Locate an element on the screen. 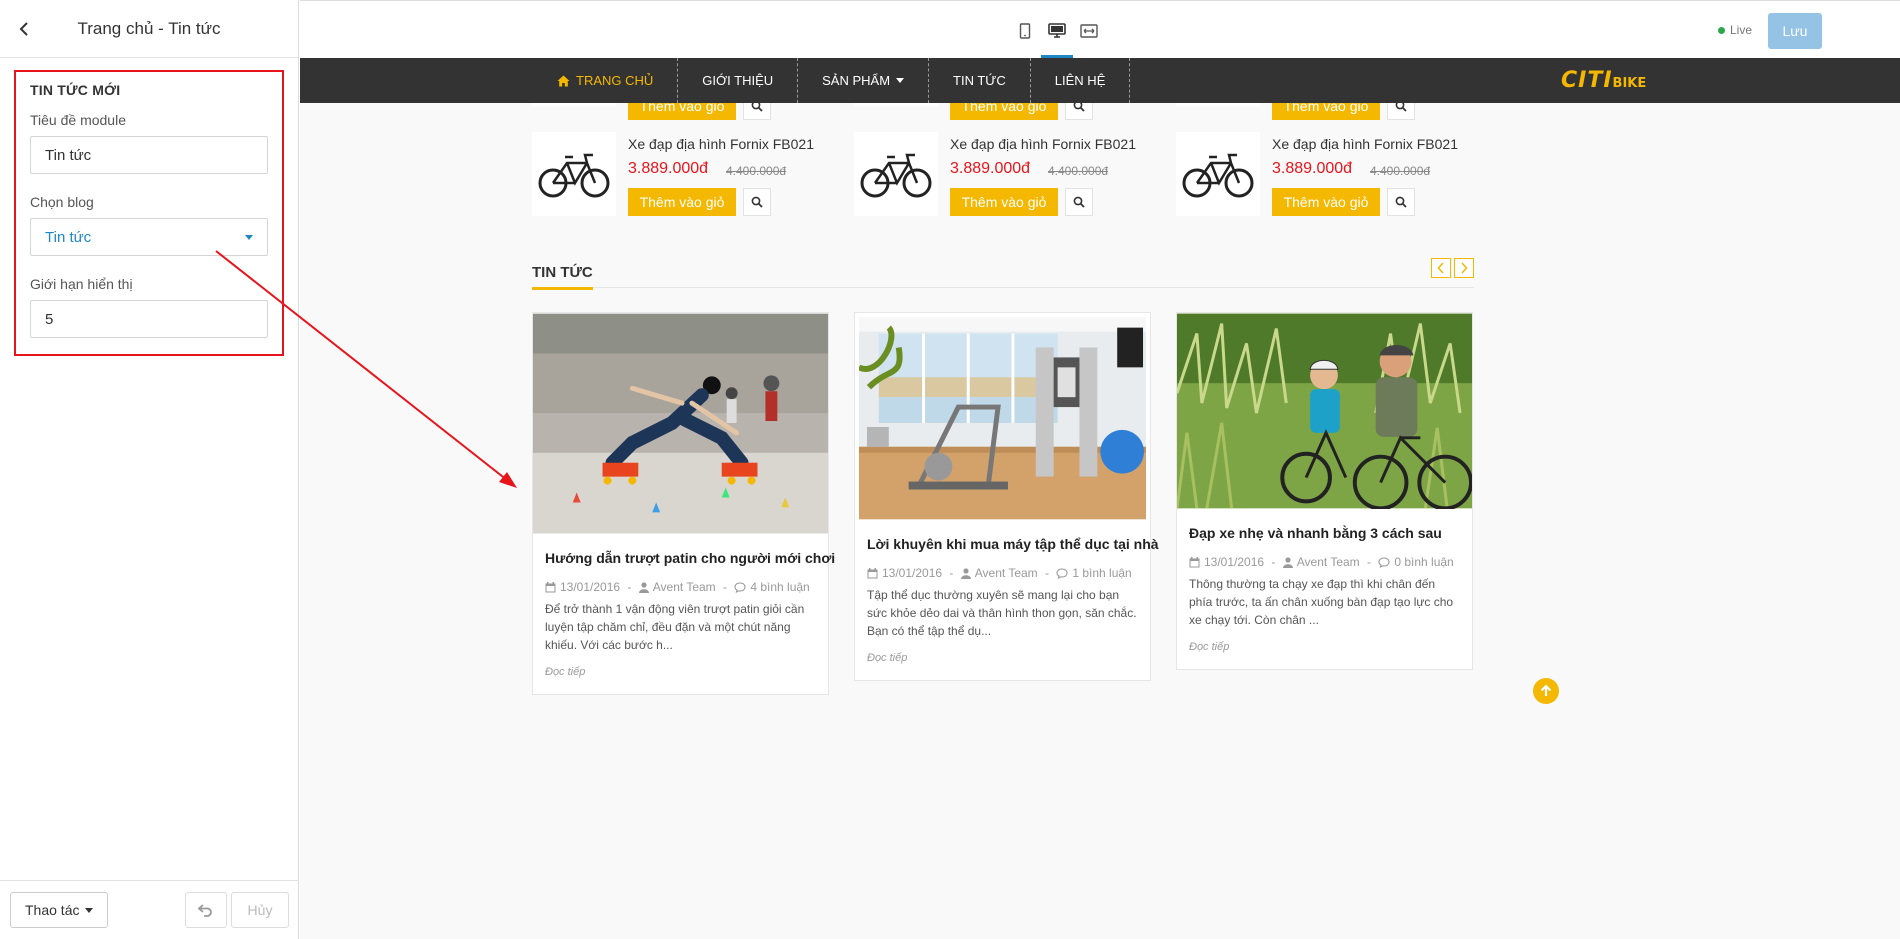  back-to-top-button is located at coordinates (1546, 691).